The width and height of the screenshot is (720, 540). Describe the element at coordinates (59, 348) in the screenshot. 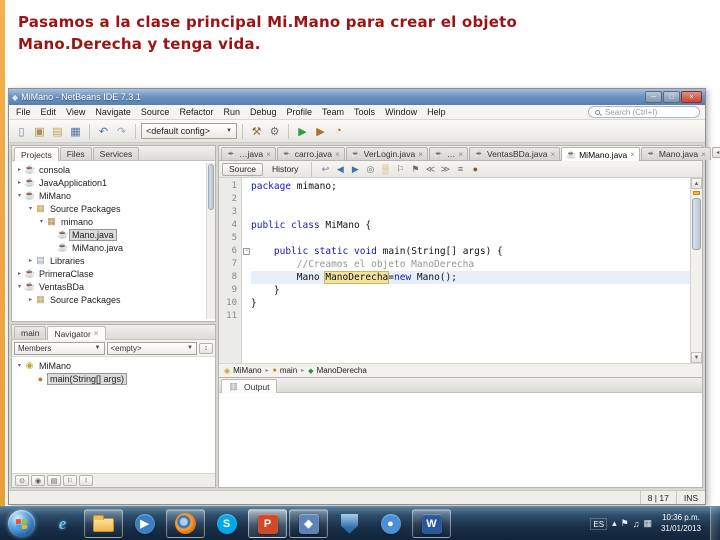

I see `members-select: Members ▼` at that location.